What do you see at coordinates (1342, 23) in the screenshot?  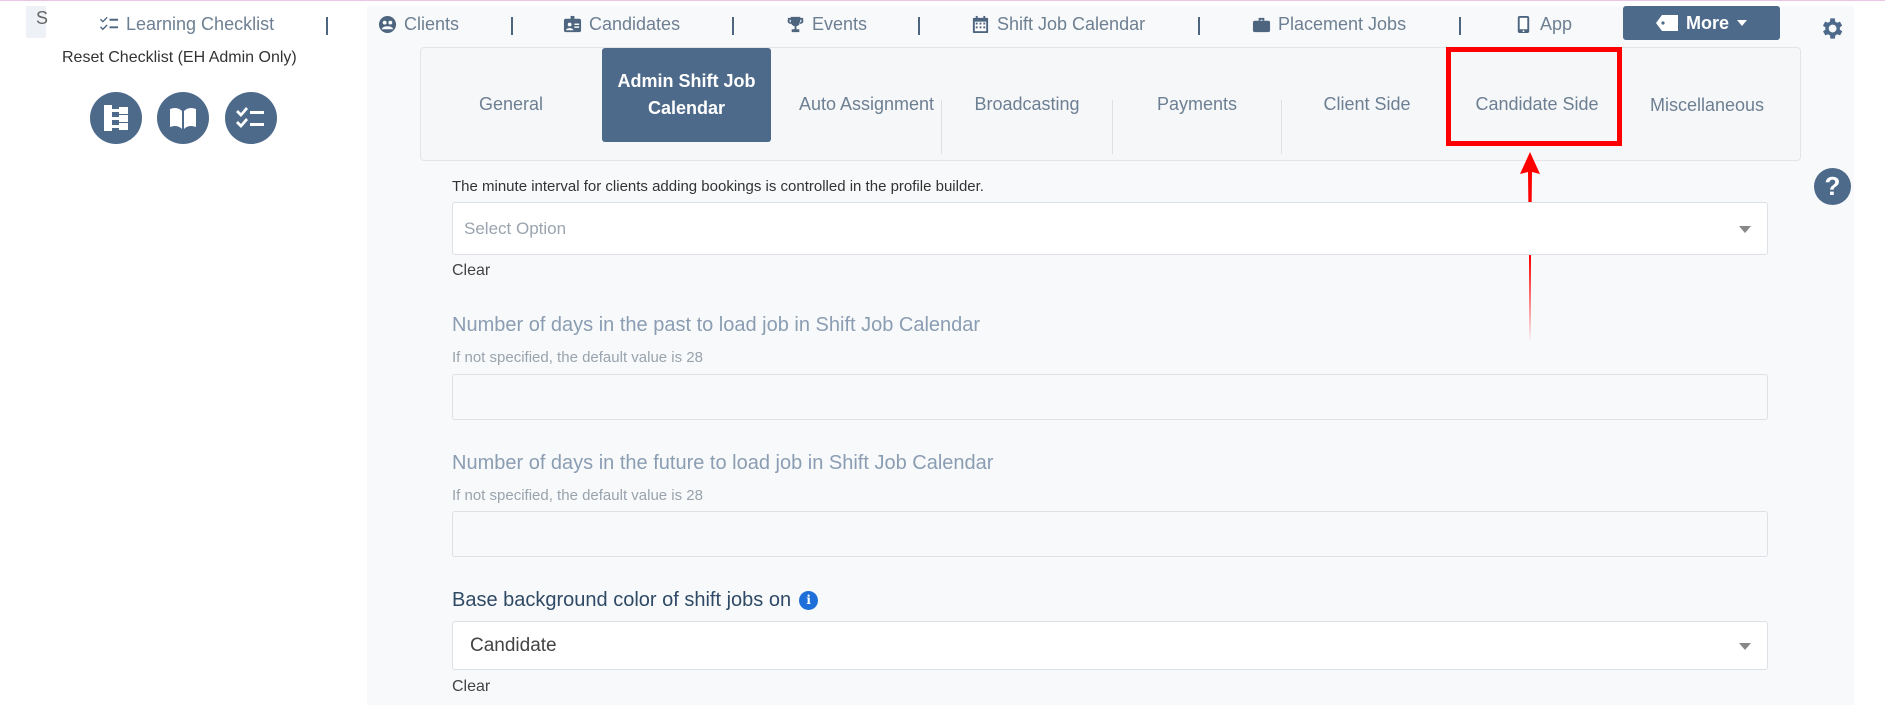 I see `nav-placement-jobs-label: Placement Jobs` at bounding box center [1342, 23].